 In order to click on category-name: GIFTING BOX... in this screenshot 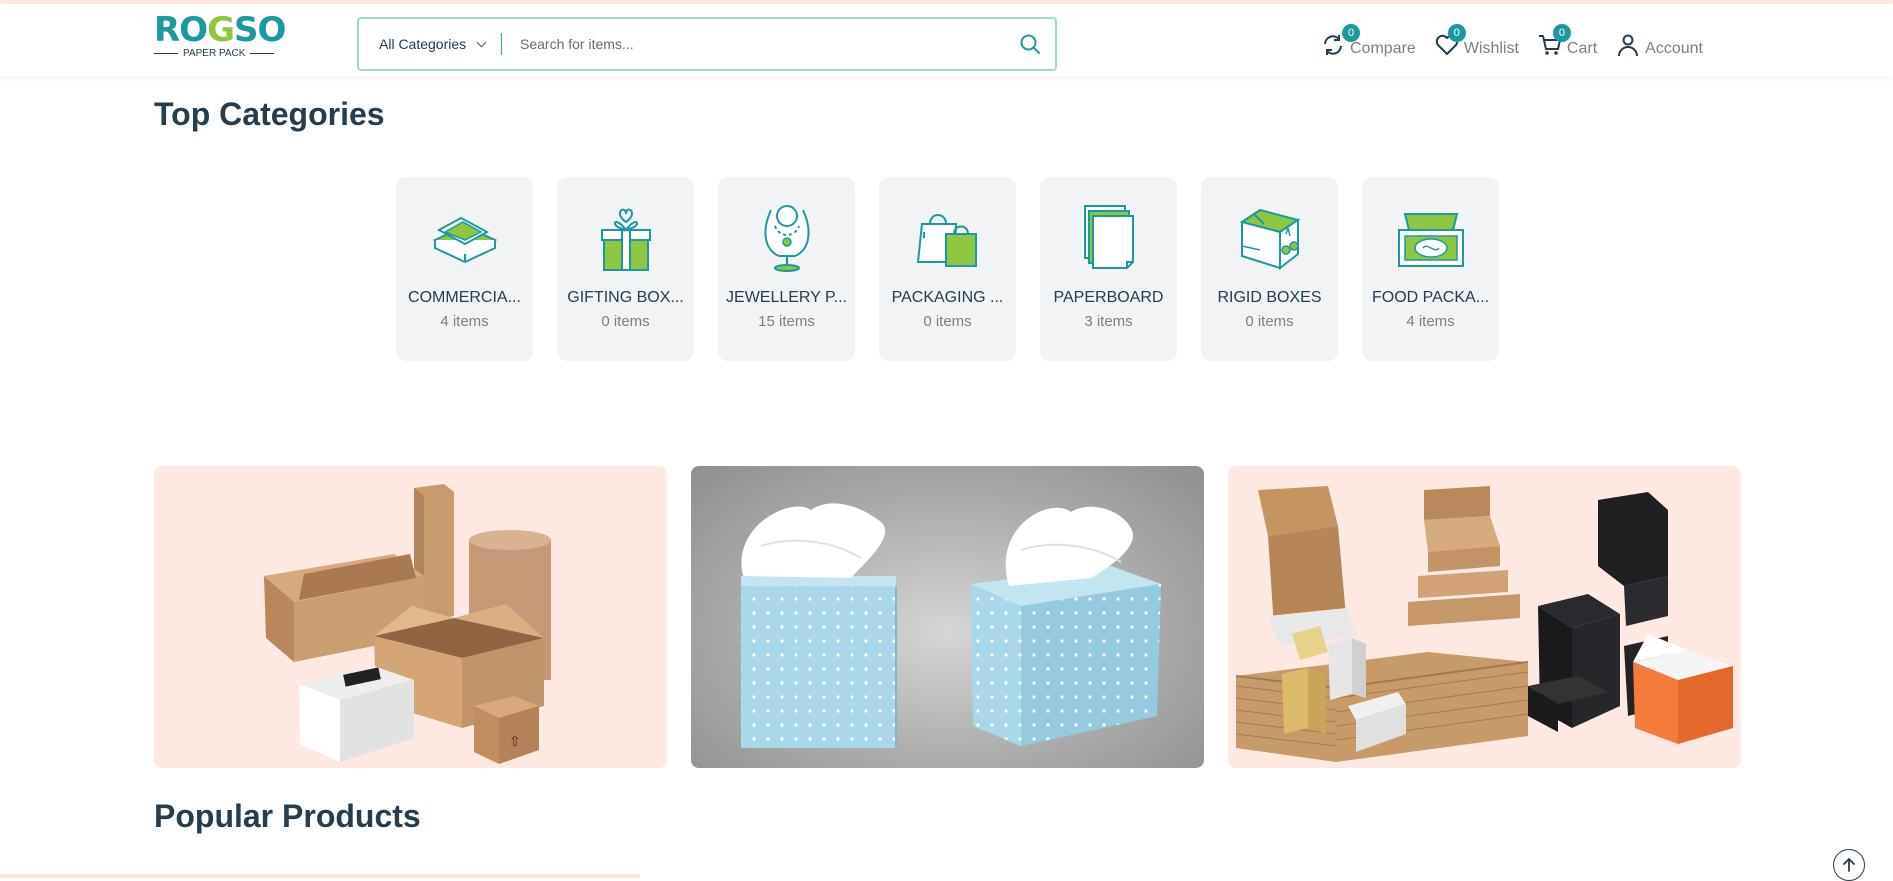, I will do `click(625, 297)`.